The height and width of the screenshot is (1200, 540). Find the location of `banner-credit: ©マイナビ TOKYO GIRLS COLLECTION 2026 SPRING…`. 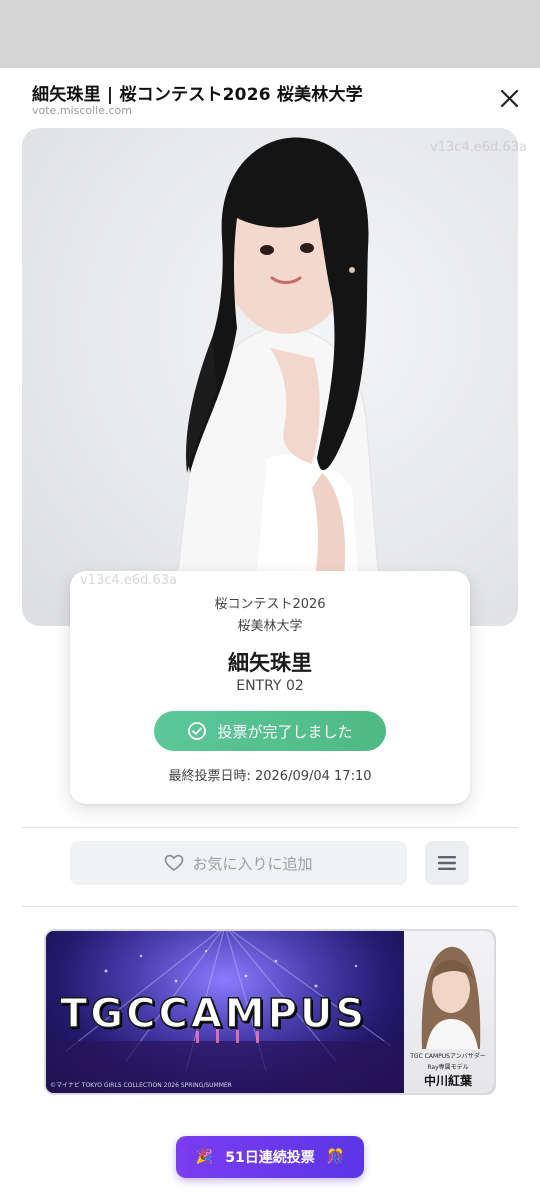

banner-credit: ©マイナビ TOKYO GIRLS COLLECTION 2026 SPRING… is located at coordinates (141, 1085).